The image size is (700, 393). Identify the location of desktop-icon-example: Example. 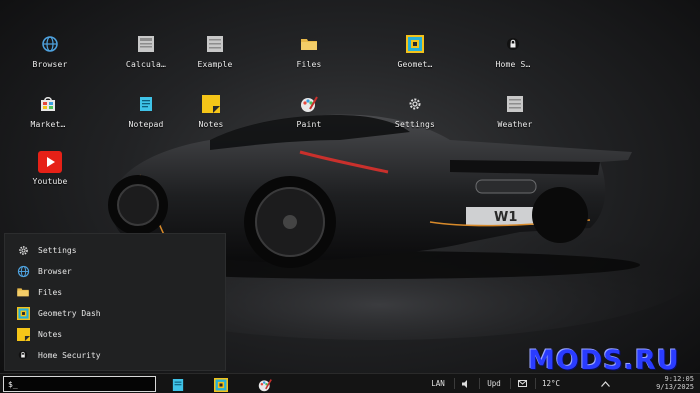
(215, 58).